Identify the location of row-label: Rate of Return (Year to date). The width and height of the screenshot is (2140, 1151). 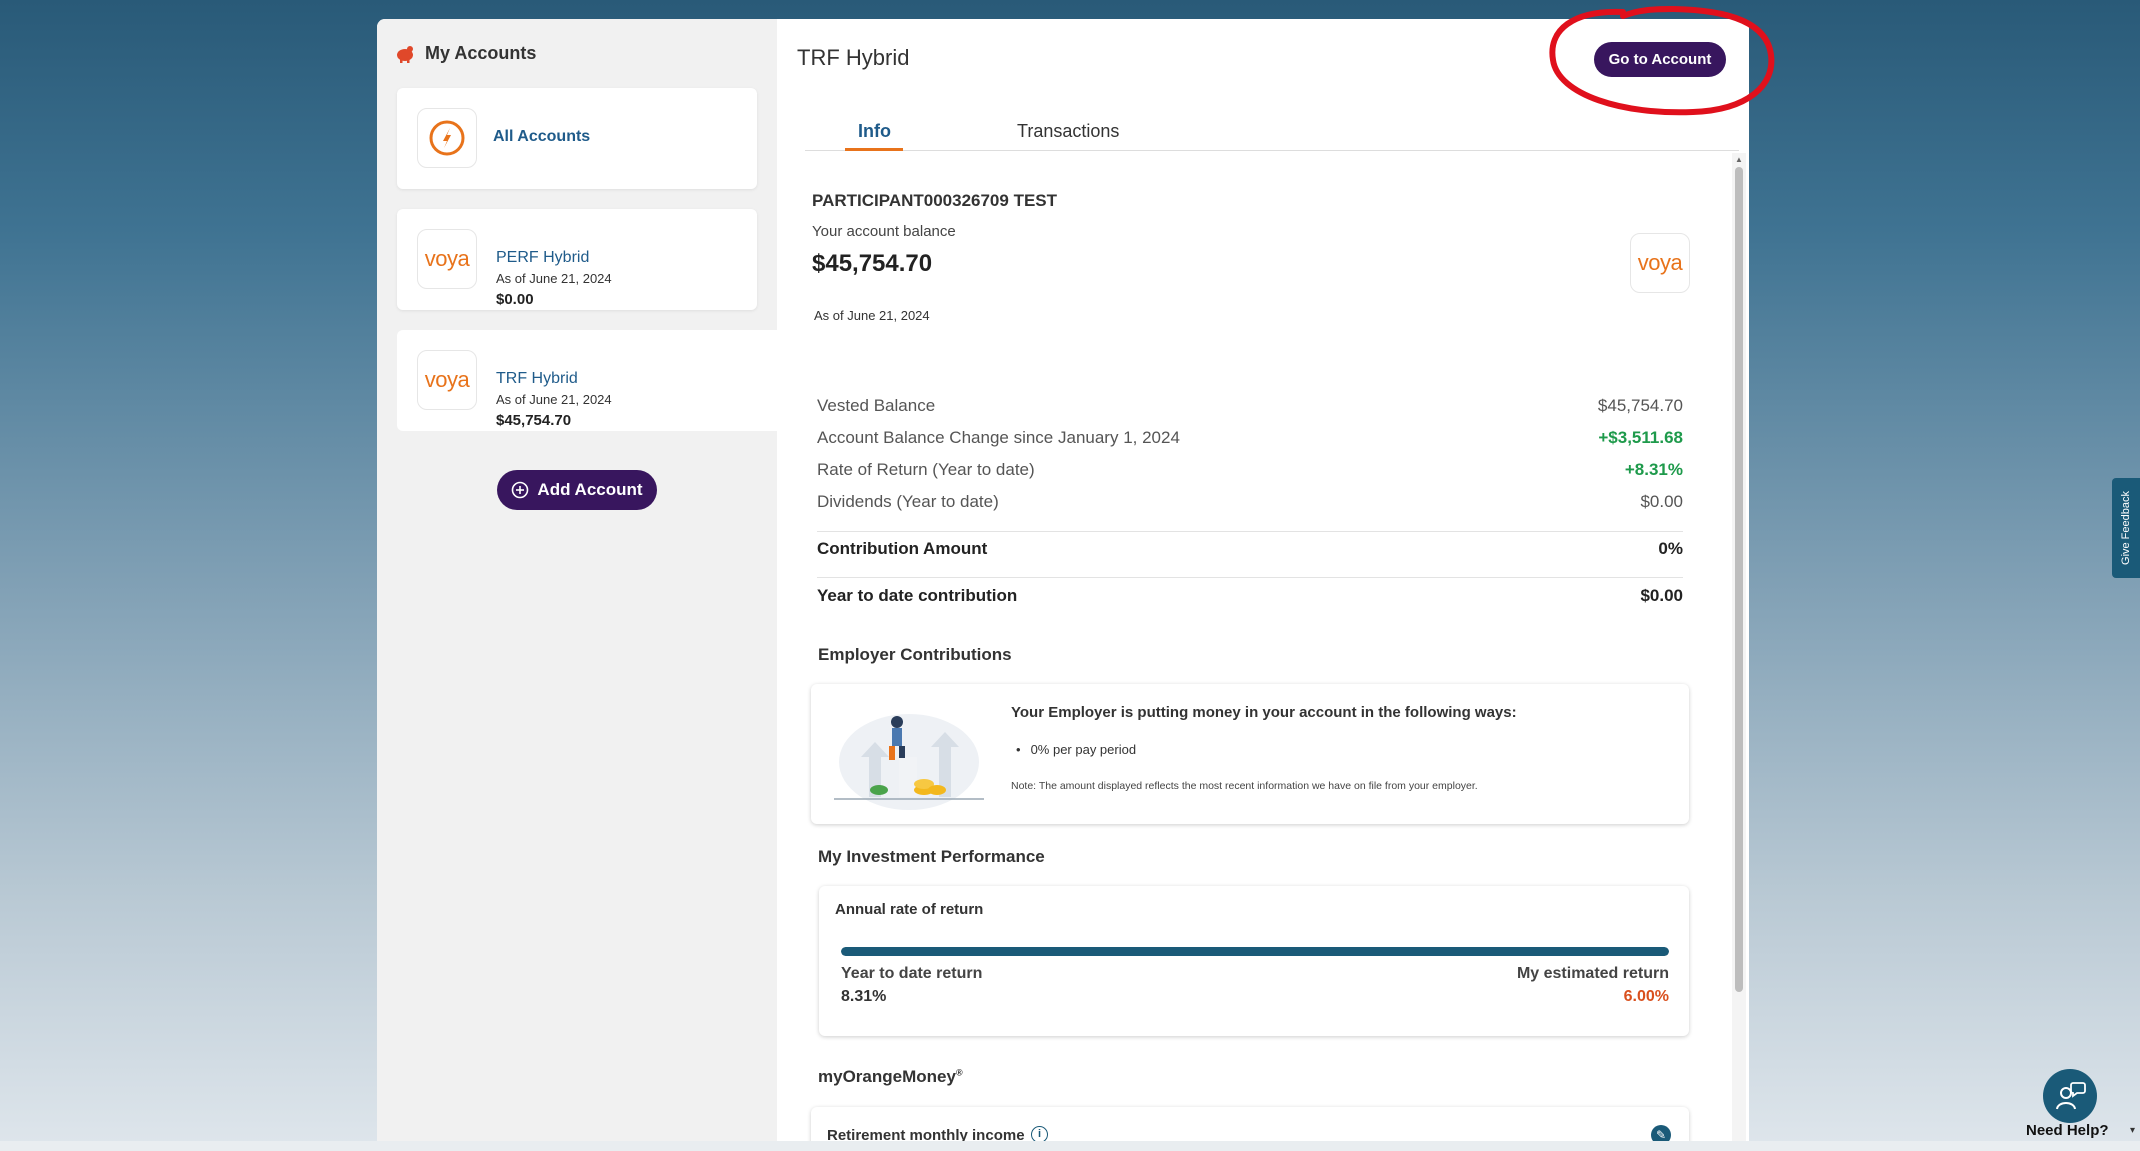
(926, 469).